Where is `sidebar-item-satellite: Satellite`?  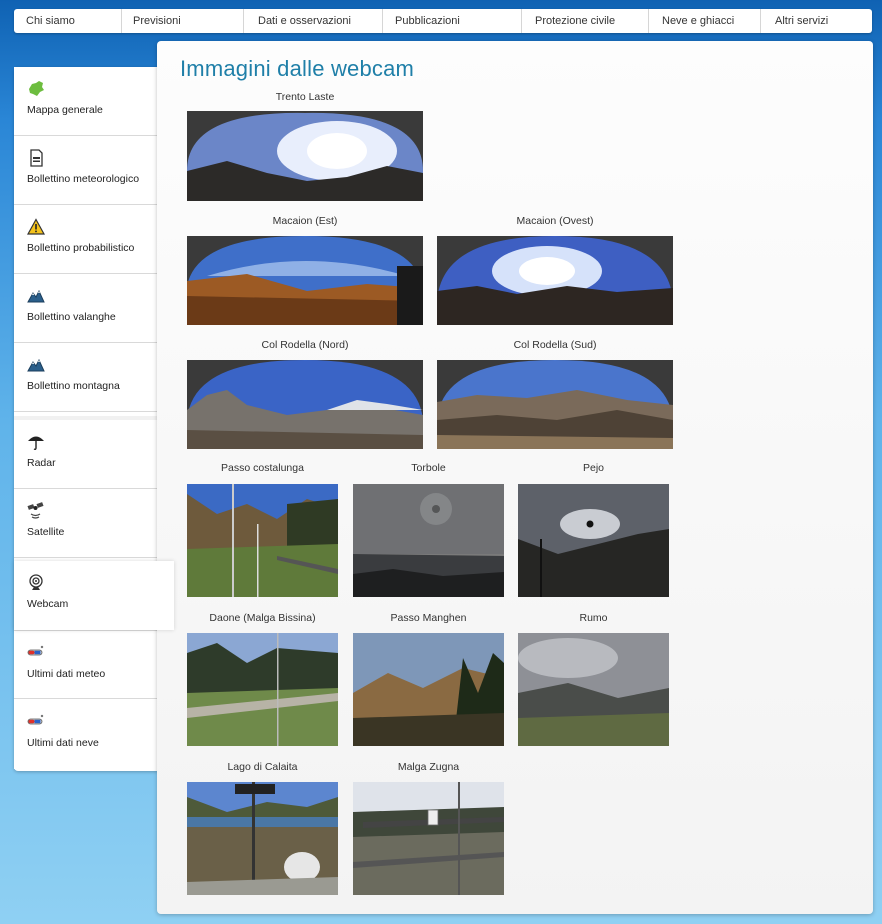
sidebar-item-satellite: Satellite is located at coordinates (86, 523).